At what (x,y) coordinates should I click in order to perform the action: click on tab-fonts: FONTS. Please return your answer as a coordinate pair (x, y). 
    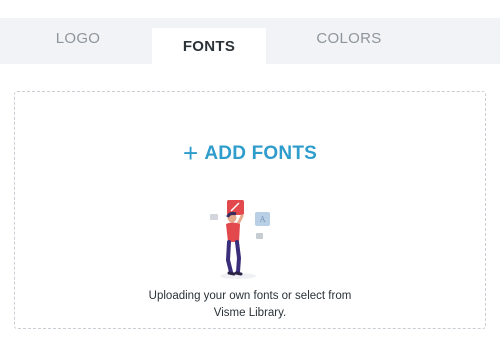
    Looking at the image, I should click on (209, 46).